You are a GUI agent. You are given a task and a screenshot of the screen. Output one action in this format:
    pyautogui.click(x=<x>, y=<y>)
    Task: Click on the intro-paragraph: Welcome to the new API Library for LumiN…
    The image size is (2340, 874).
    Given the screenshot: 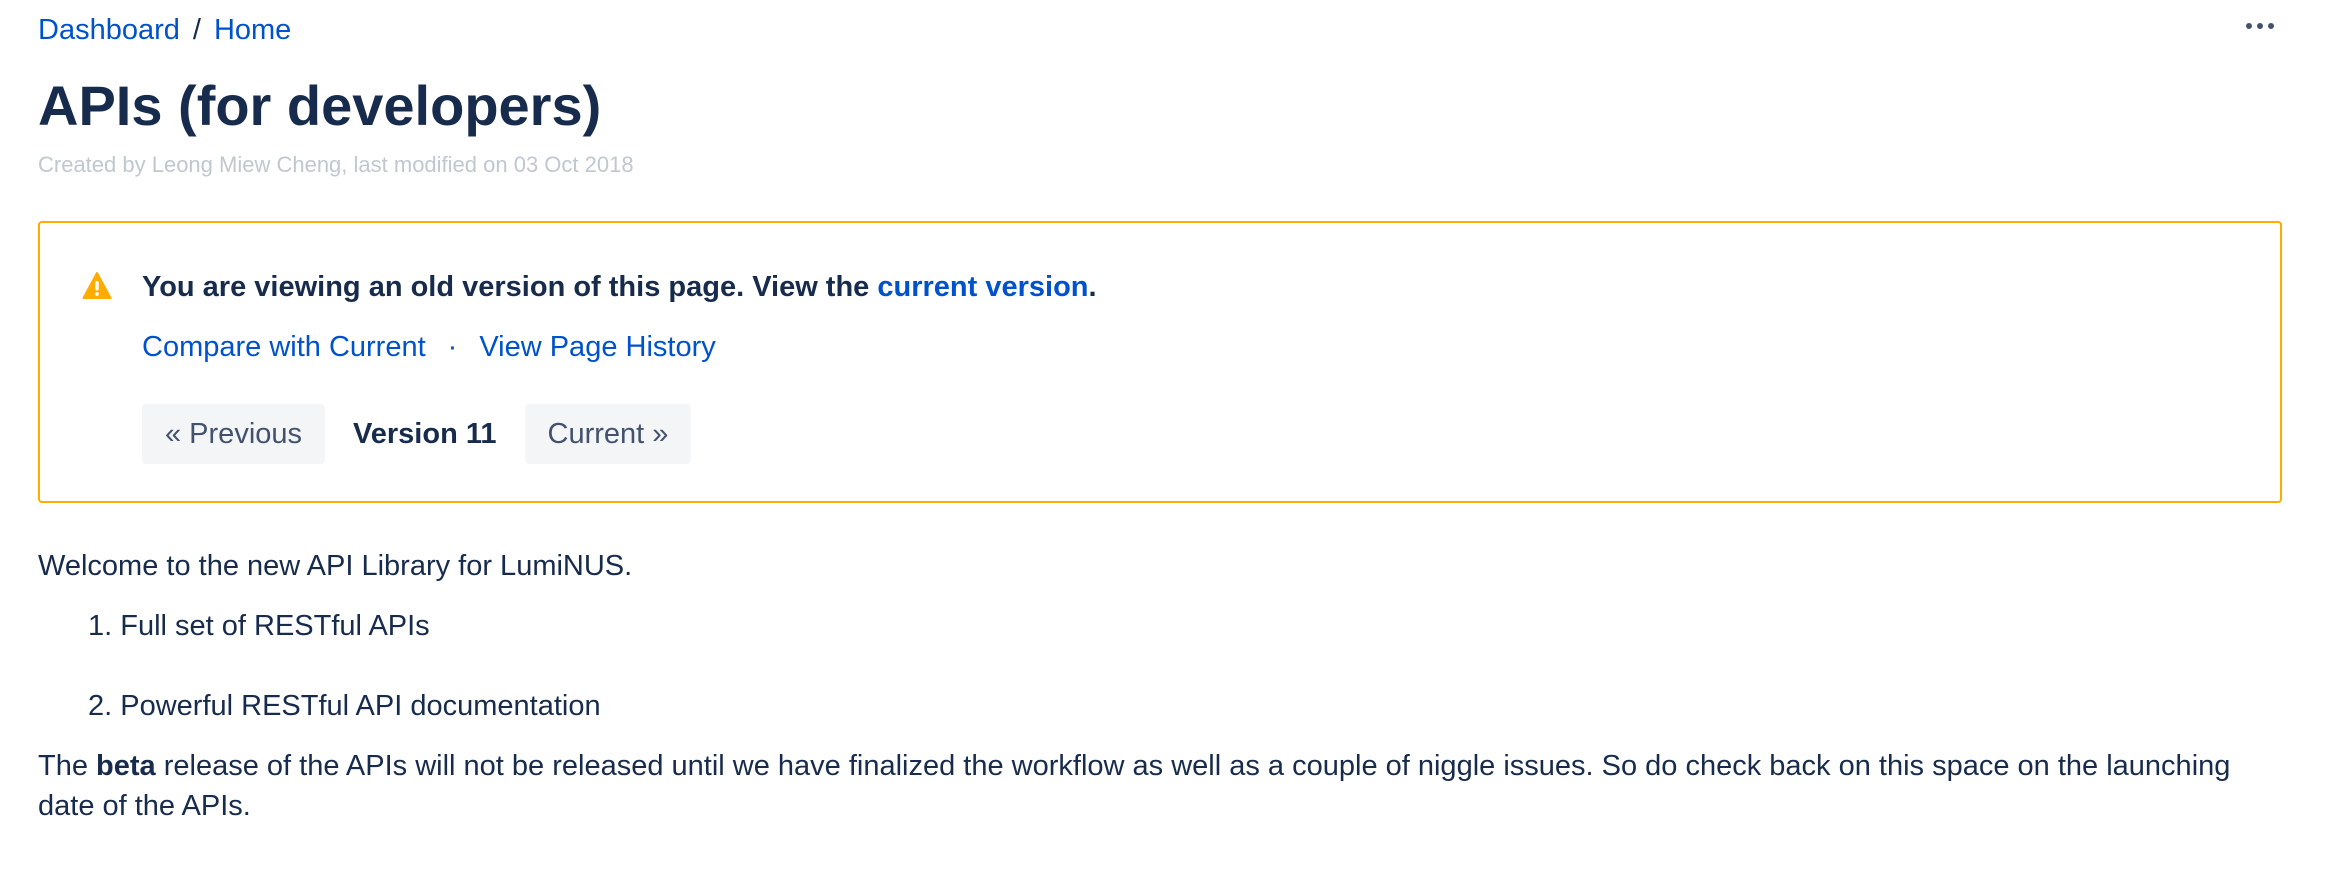 What is the action you would take?
    pyautogui.click(x=335, y=566)
    